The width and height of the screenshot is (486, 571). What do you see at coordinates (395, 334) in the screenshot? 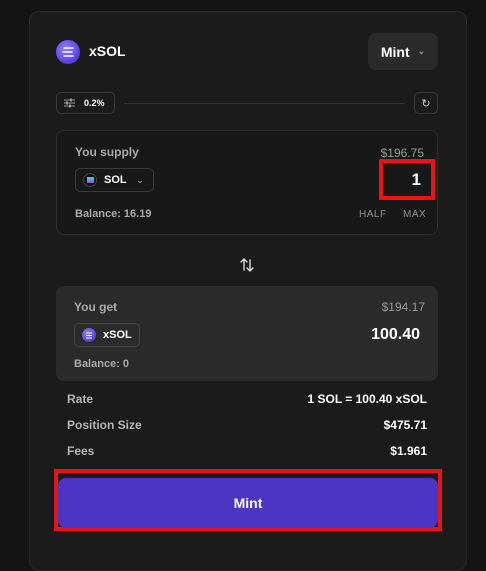
I see `receive-amount: 100.40` at bounding box center [395, 334].